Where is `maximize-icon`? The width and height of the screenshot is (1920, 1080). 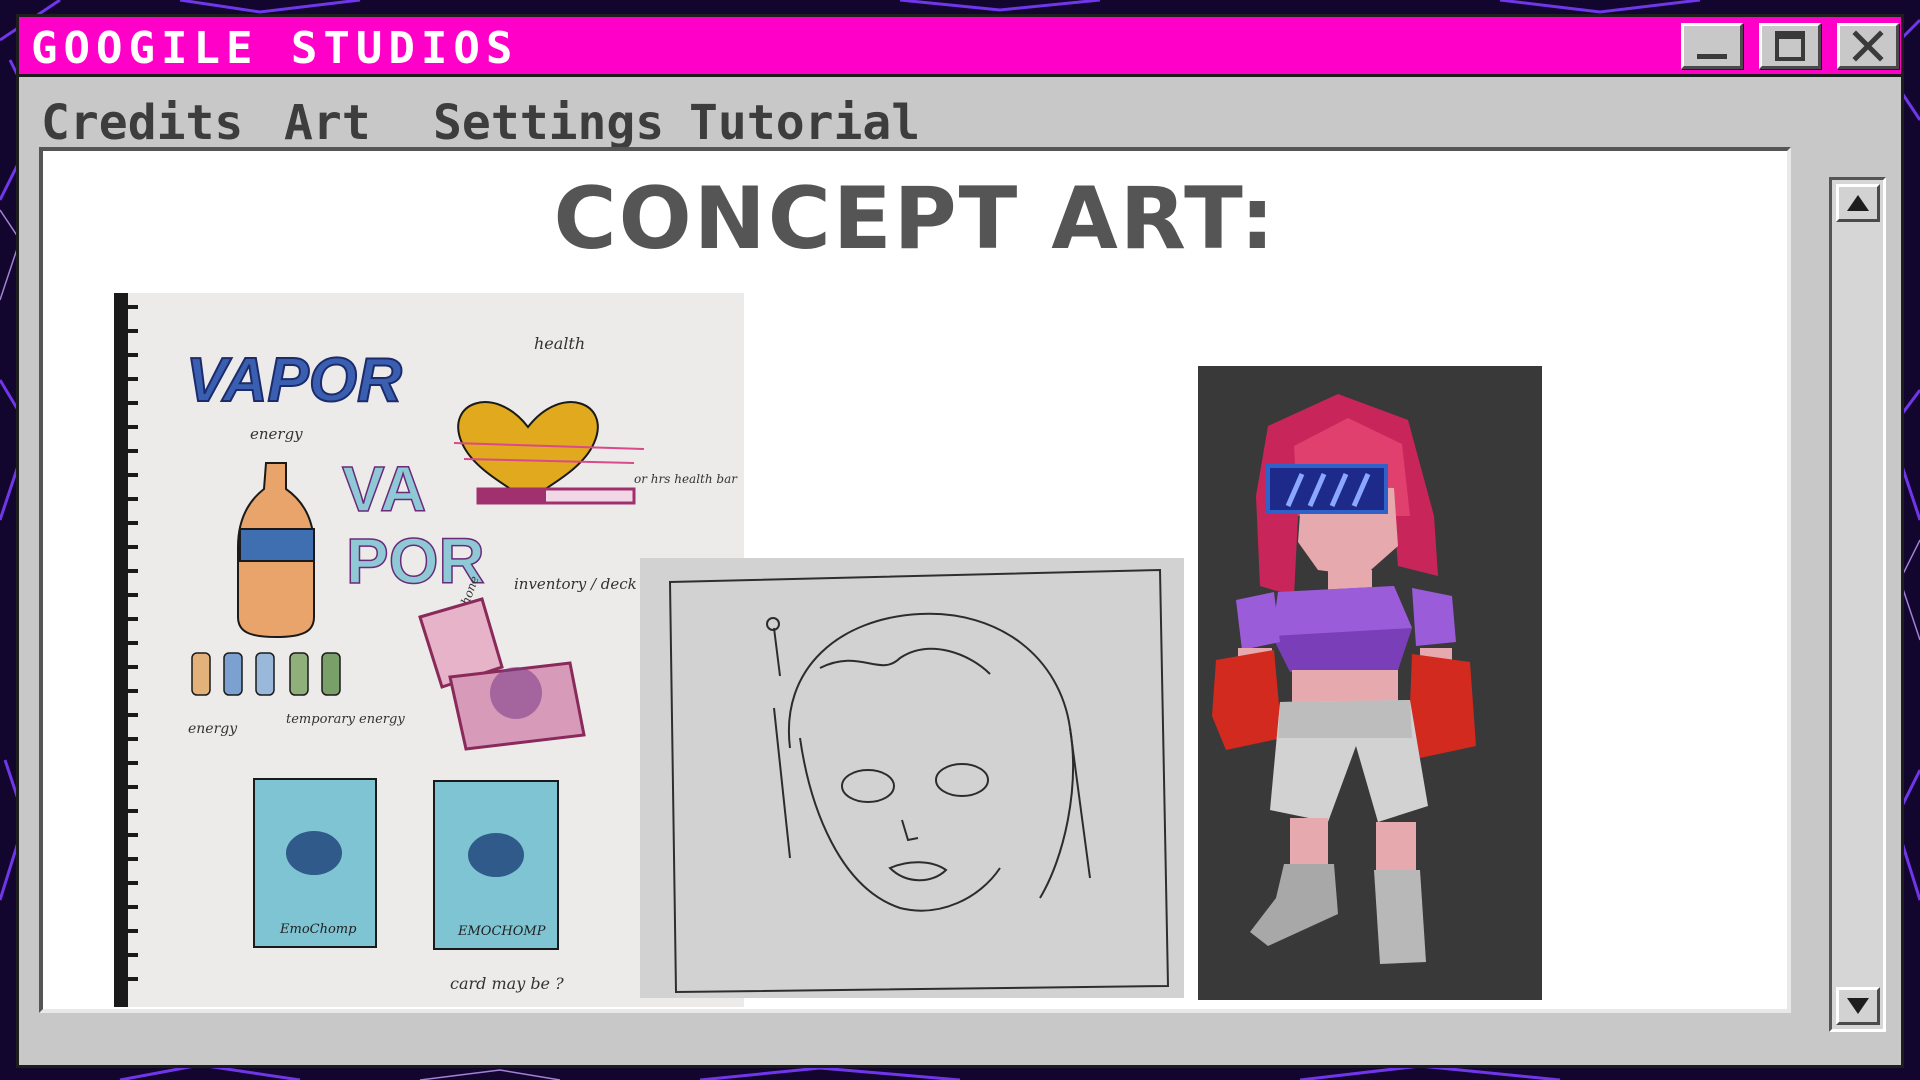
maximize-icon is located at coordinates (1790, 46).